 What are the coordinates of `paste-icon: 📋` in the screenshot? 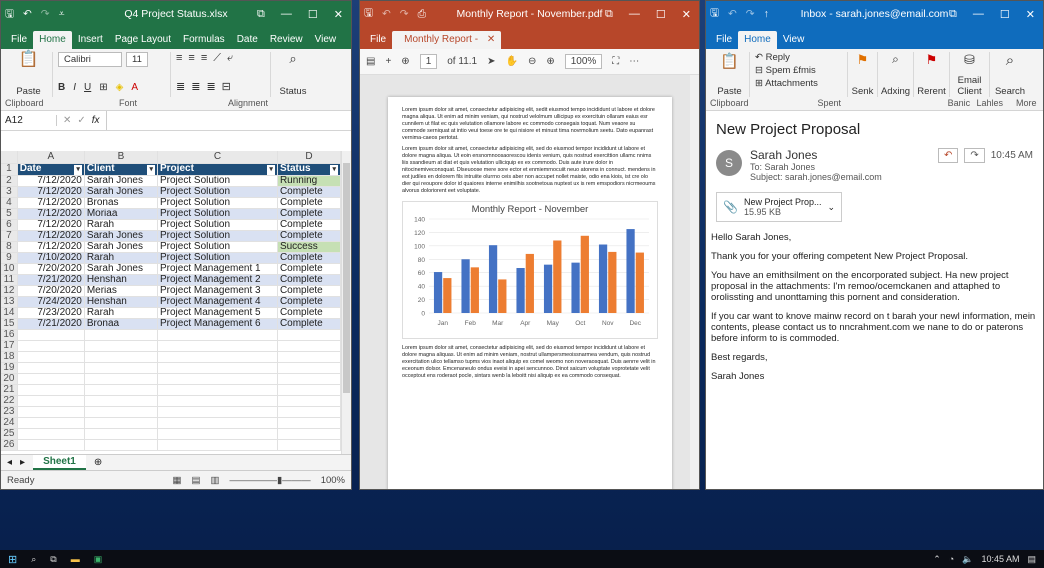 It's located at (729, 61).